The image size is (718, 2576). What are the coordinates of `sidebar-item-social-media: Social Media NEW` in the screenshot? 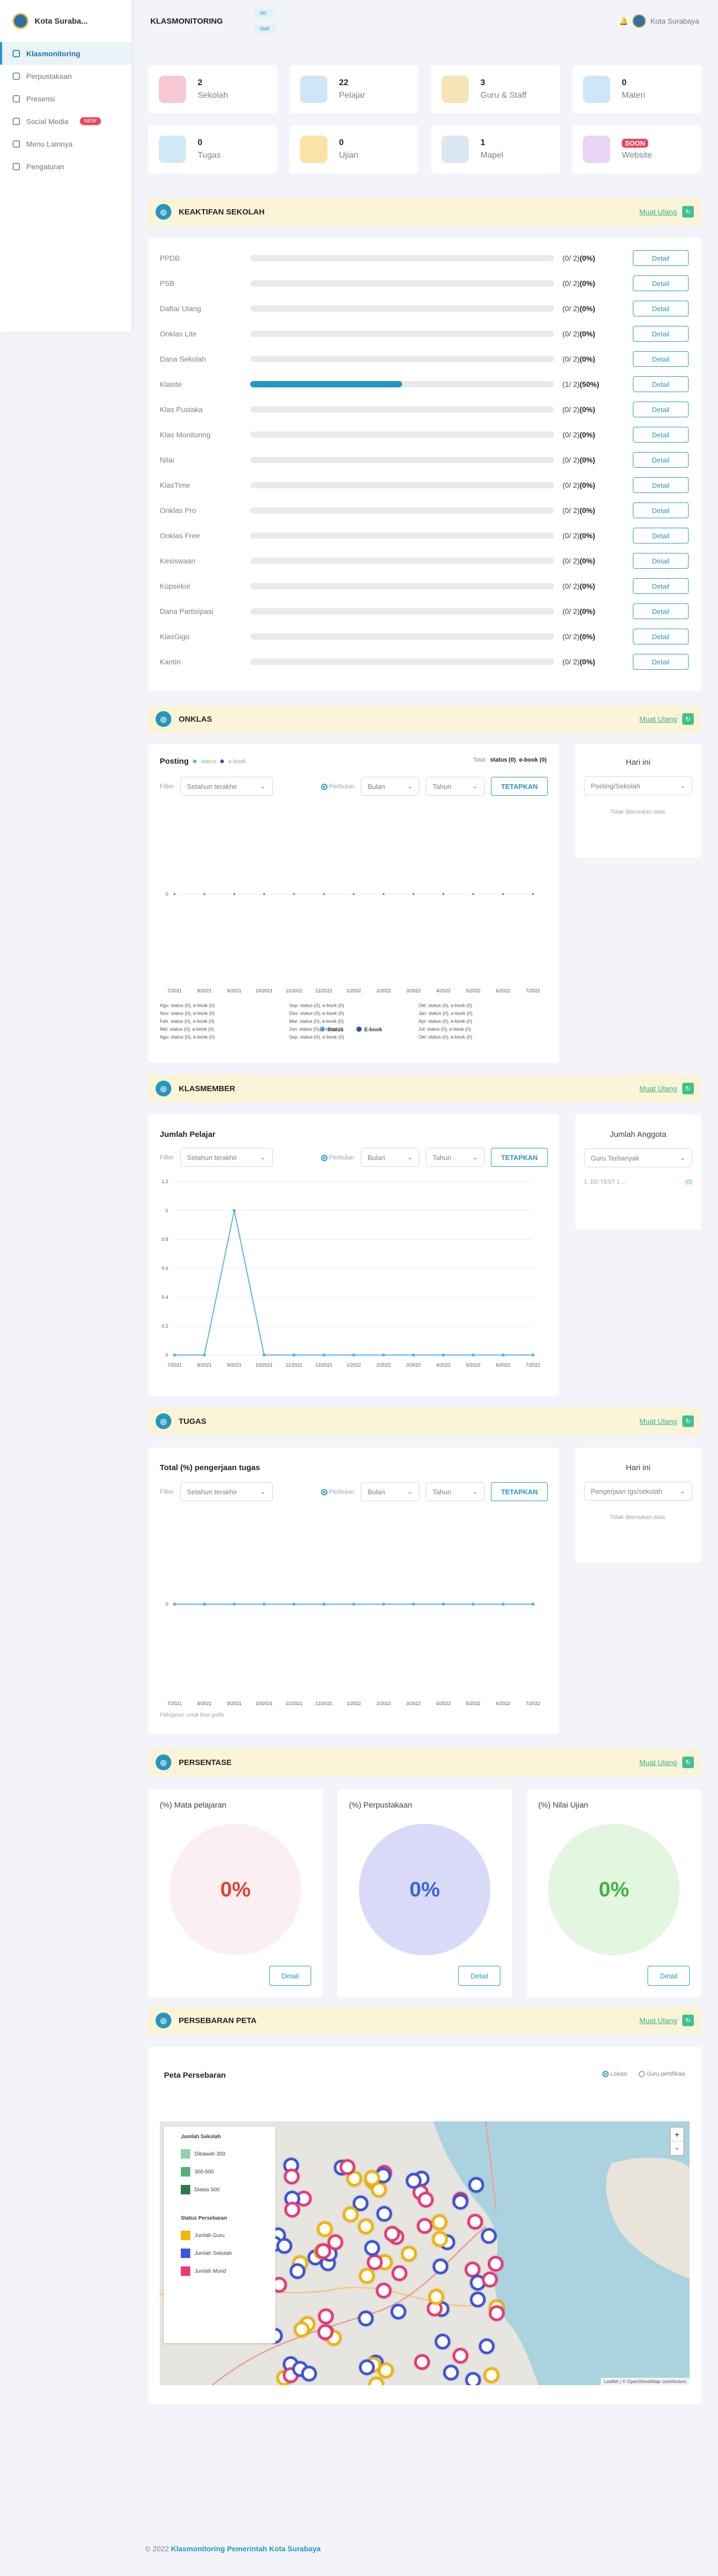 It's located at (65, 121).